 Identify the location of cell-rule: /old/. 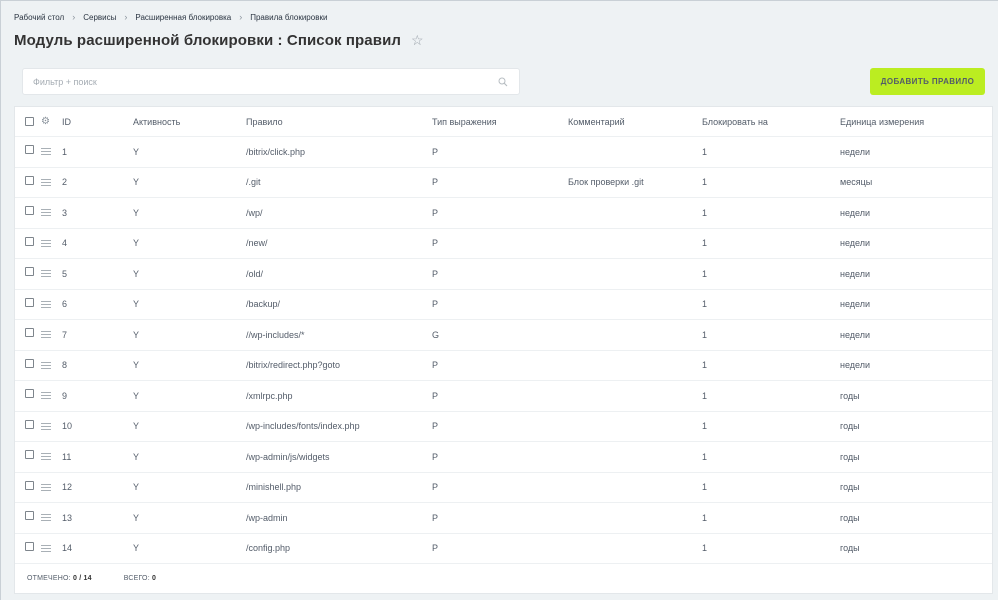
(255, 273).